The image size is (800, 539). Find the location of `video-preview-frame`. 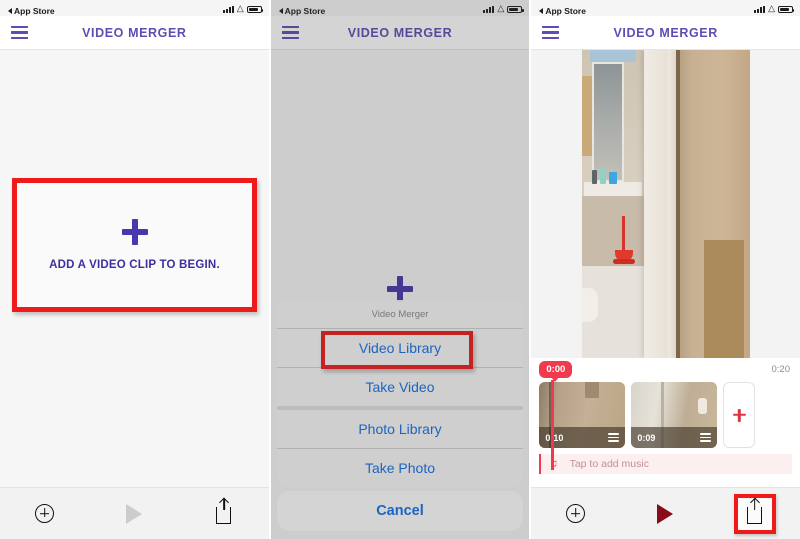

video-preview-frame is located at coordinates (665, 204).